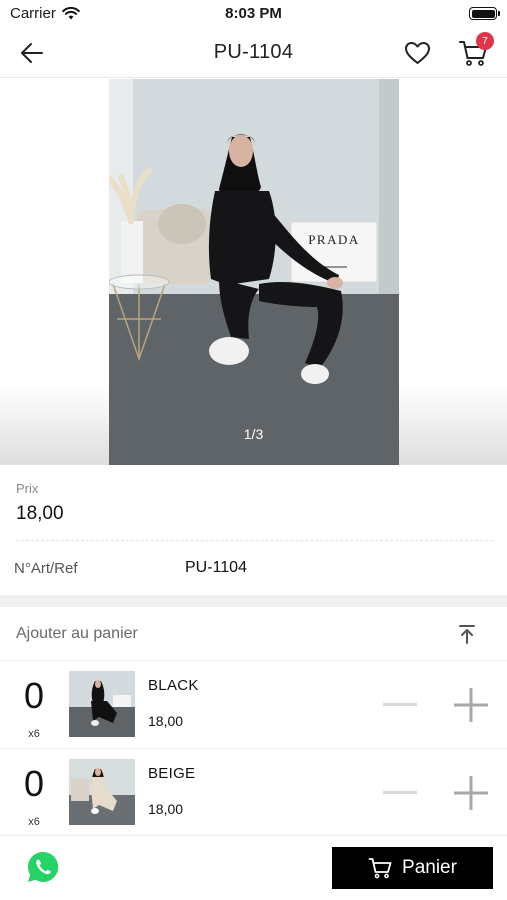 The image size is (507, 900). I want to click on add-to-cart-header: Ajouter au panier, so click(253, 634).